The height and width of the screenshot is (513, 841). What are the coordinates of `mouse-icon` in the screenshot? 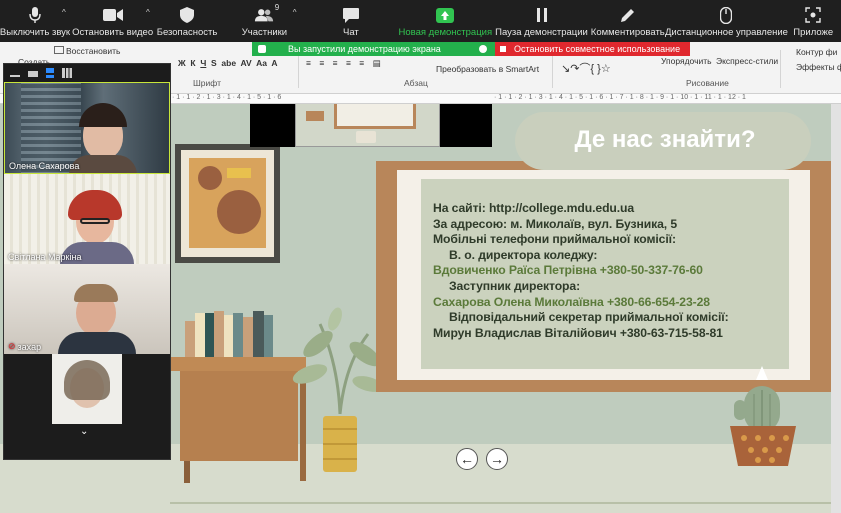 It's located at (726, 15).